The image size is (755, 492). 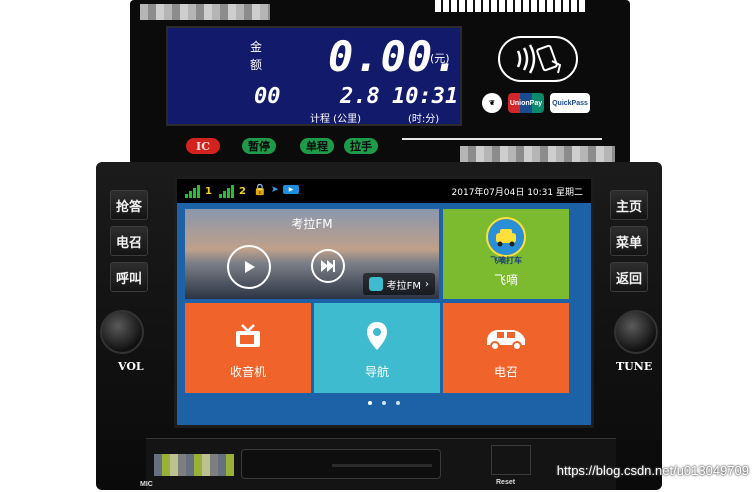 What do you see at coordinates (122, 332) in the screenshot?
I see `volume-knob` at bounding box center [122, 332].